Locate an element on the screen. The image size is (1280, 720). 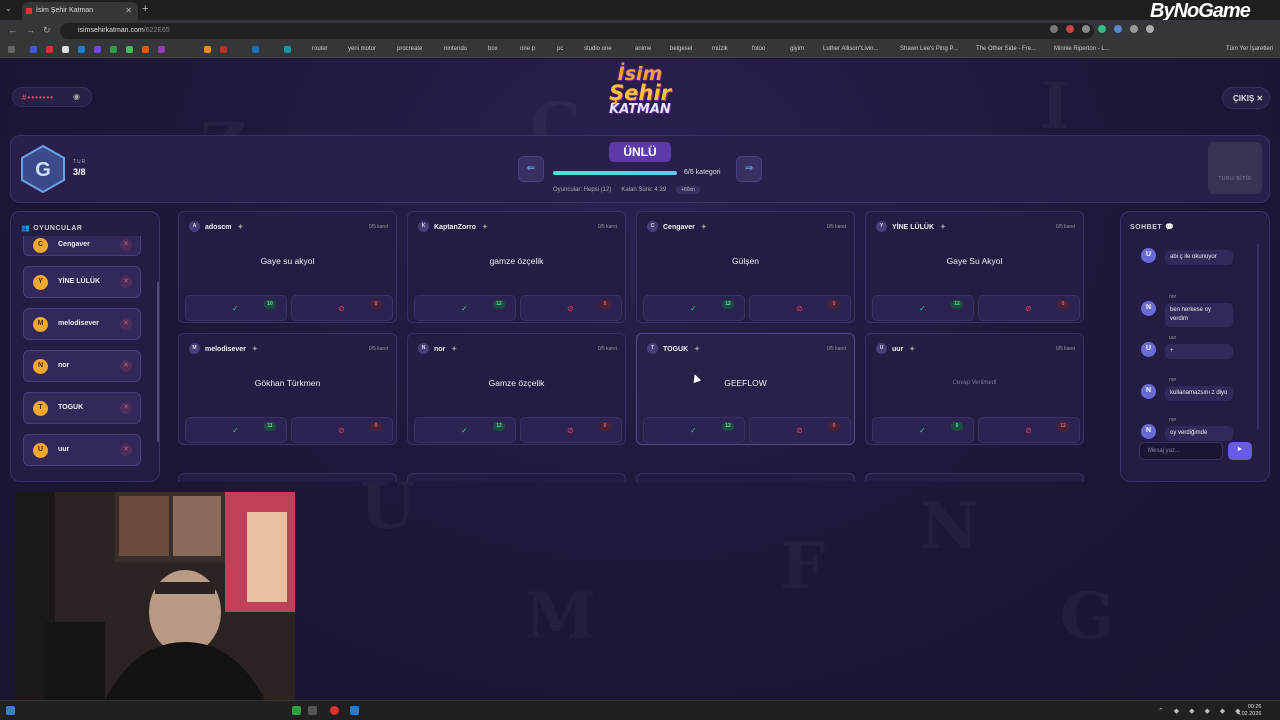
bookmark-folder: pc is located at coordinates (560, 49).